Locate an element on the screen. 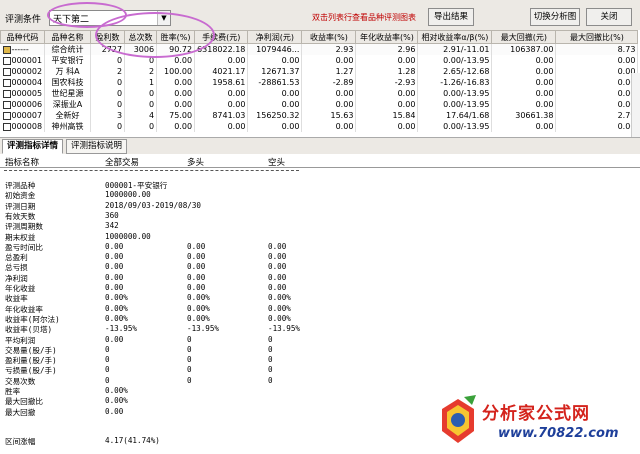 The height and width of the screenshot is (454, 640). value-cell: -1.26/-16.83 is located at coordinates (455, 82).